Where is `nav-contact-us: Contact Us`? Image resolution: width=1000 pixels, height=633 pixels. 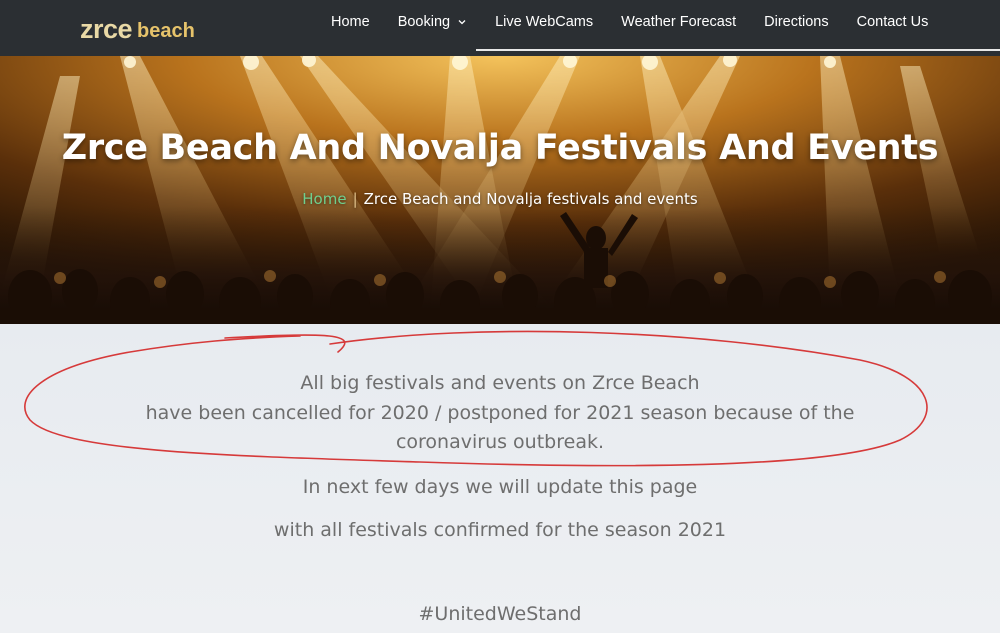 nav-contact-us: Contact Us is located at coordinates (893, 22).